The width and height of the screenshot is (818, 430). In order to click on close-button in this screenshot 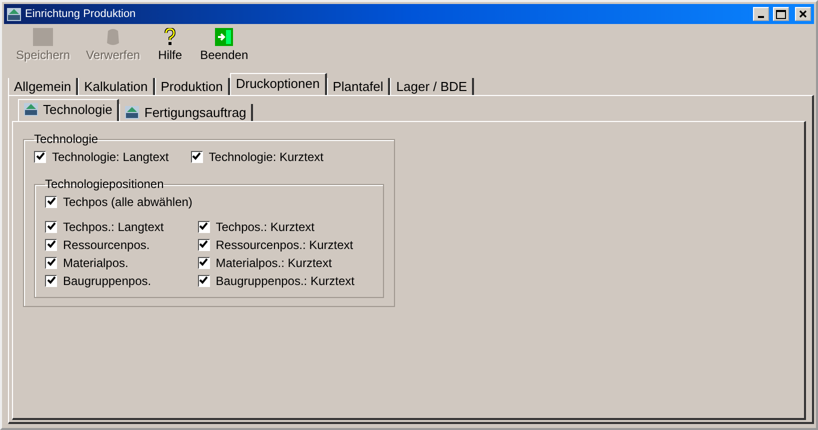, I will do `click(803, 14)`.